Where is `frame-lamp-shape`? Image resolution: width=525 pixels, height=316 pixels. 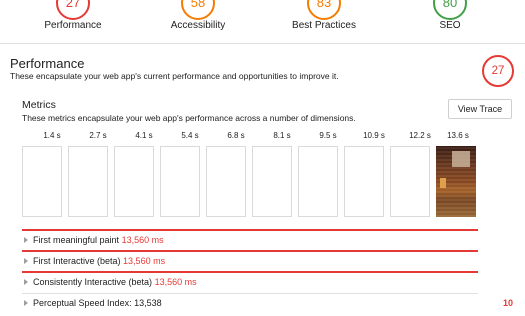
frame-lamp-shape is located at coordinates (443, 183).